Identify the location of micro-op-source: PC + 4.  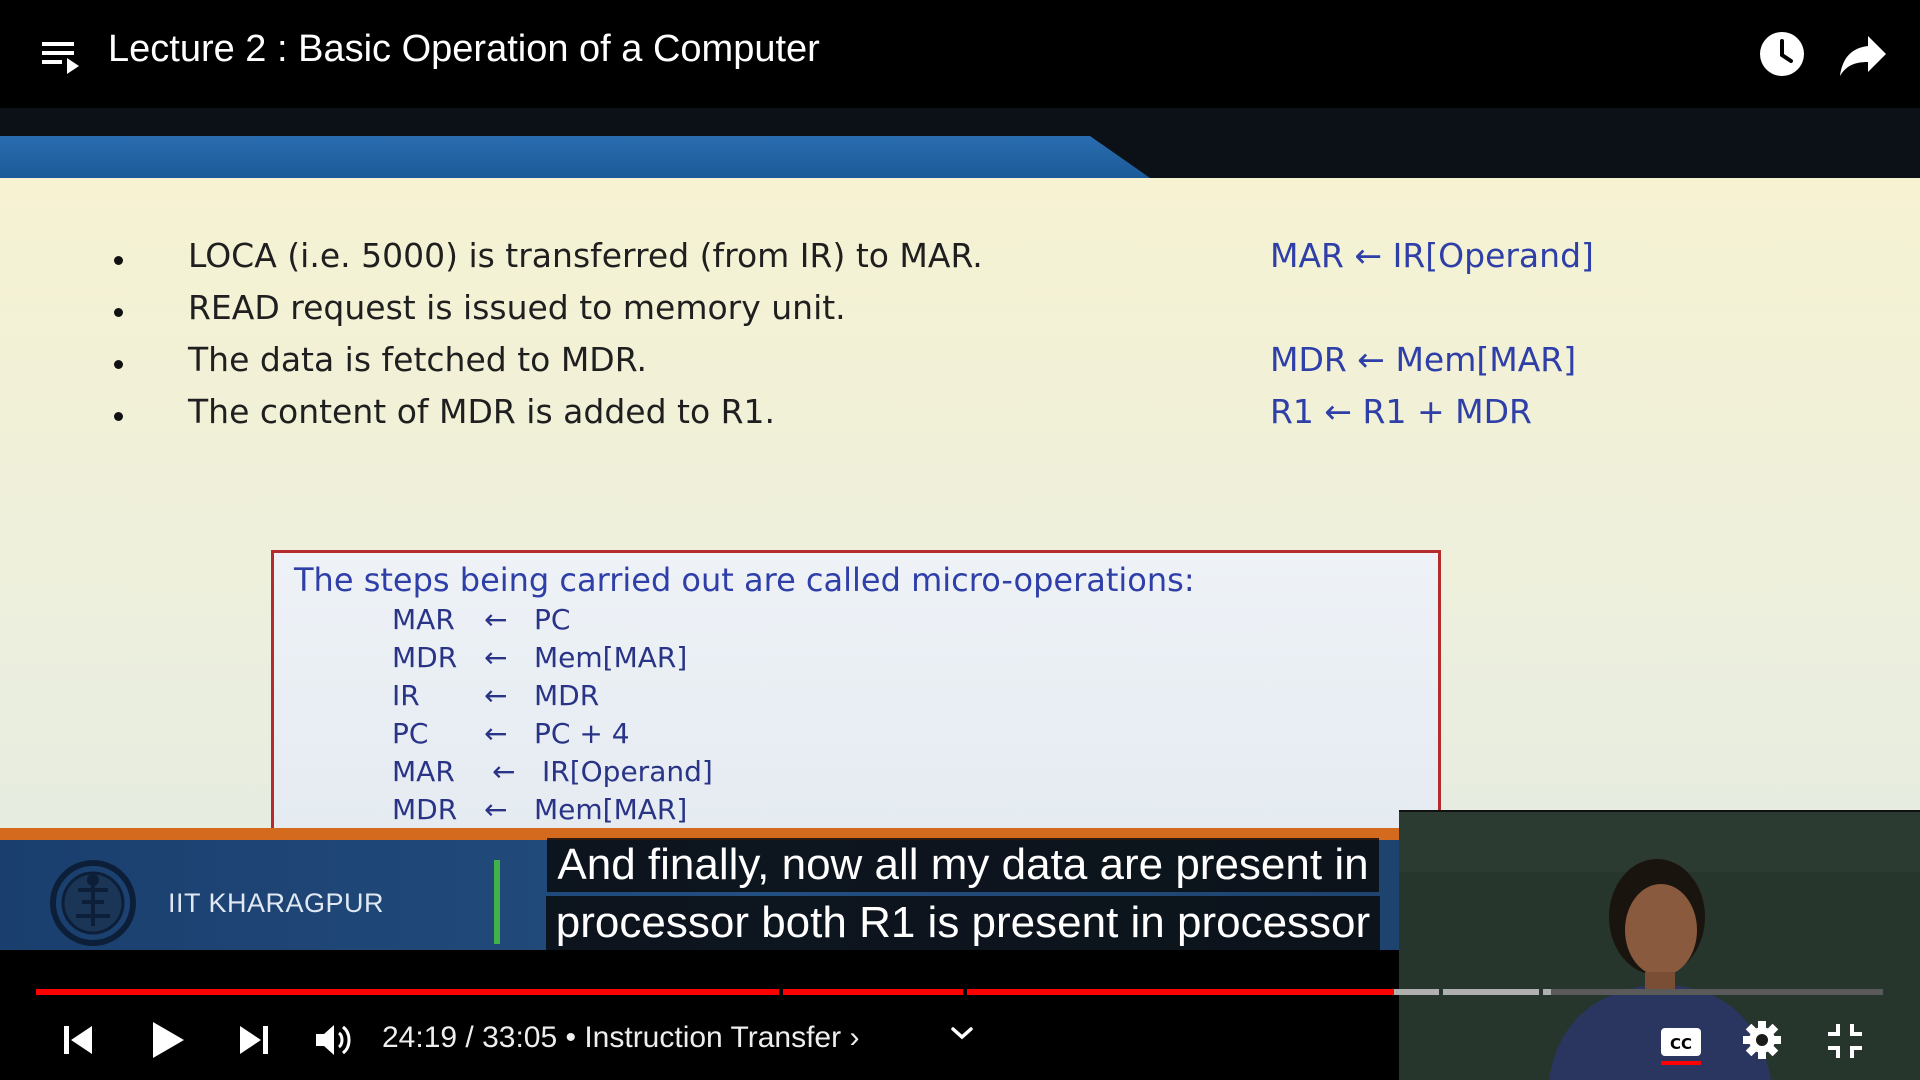
(582, 733).